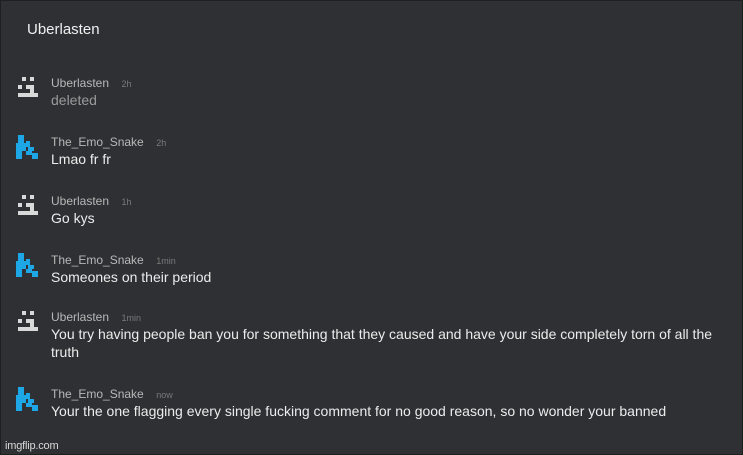 The height and width of the screenshot is (455, 743). I want to click on comment-text: Someones on their period, so click(131, 277).